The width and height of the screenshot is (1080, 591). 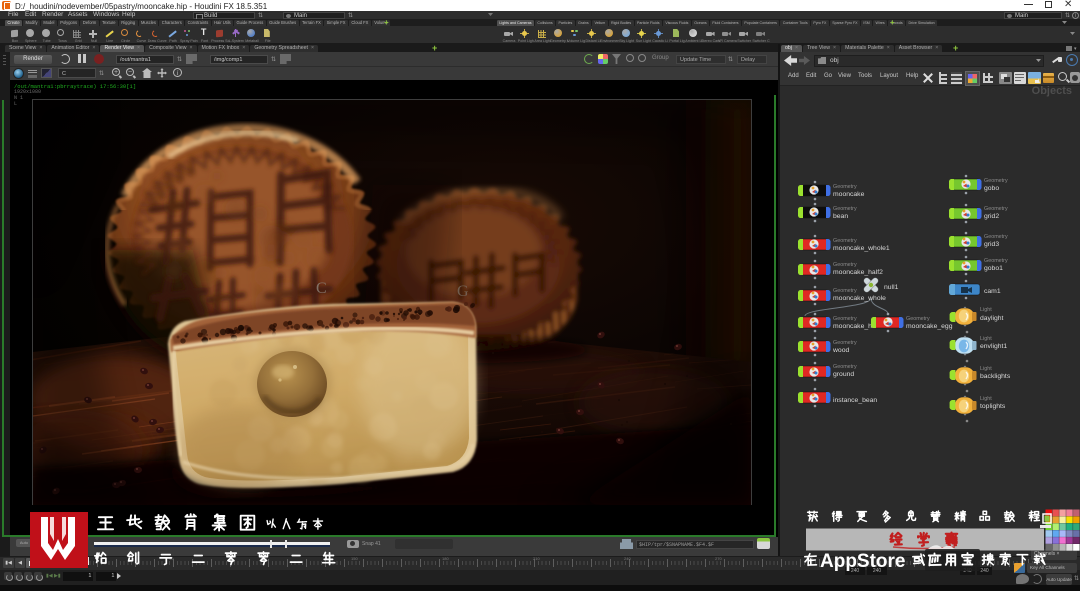 I want to click on svg-text: gobo1, so click(x=993, y=268).